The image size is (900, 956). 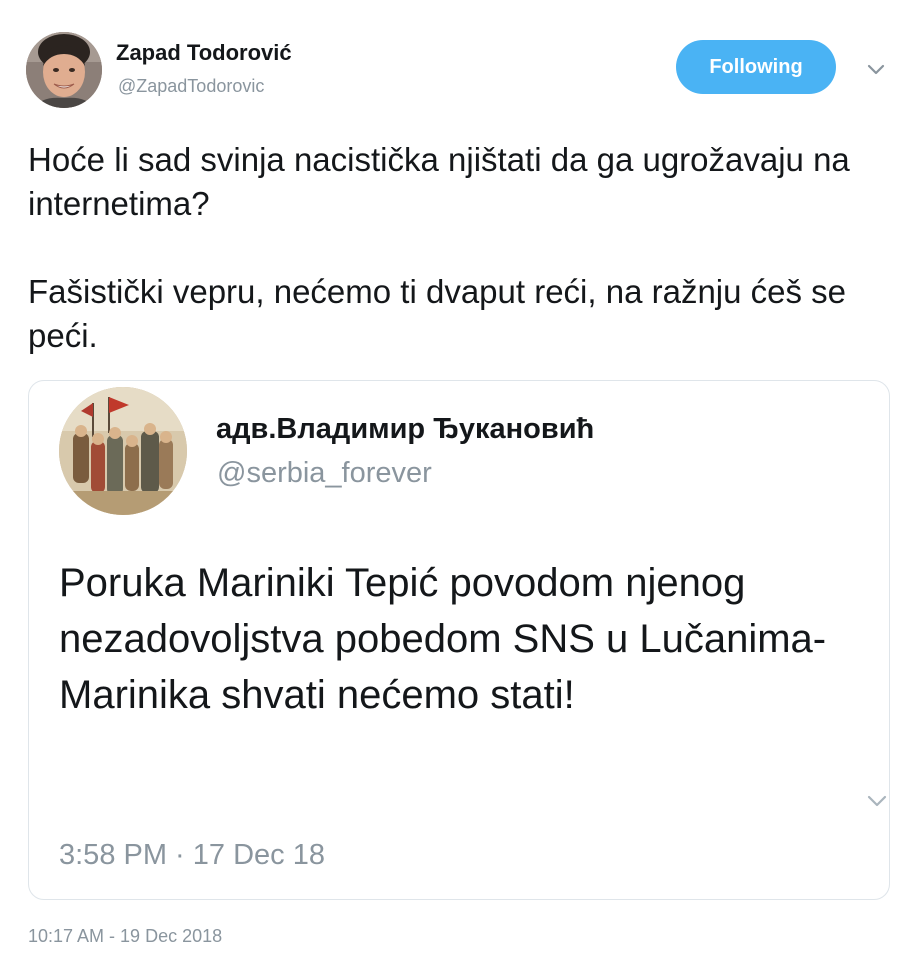 What do you see at coordinates (204, 53) in the screenshot?
I see `author-name: Zapad Todorović` at bounding box center [204, 53].